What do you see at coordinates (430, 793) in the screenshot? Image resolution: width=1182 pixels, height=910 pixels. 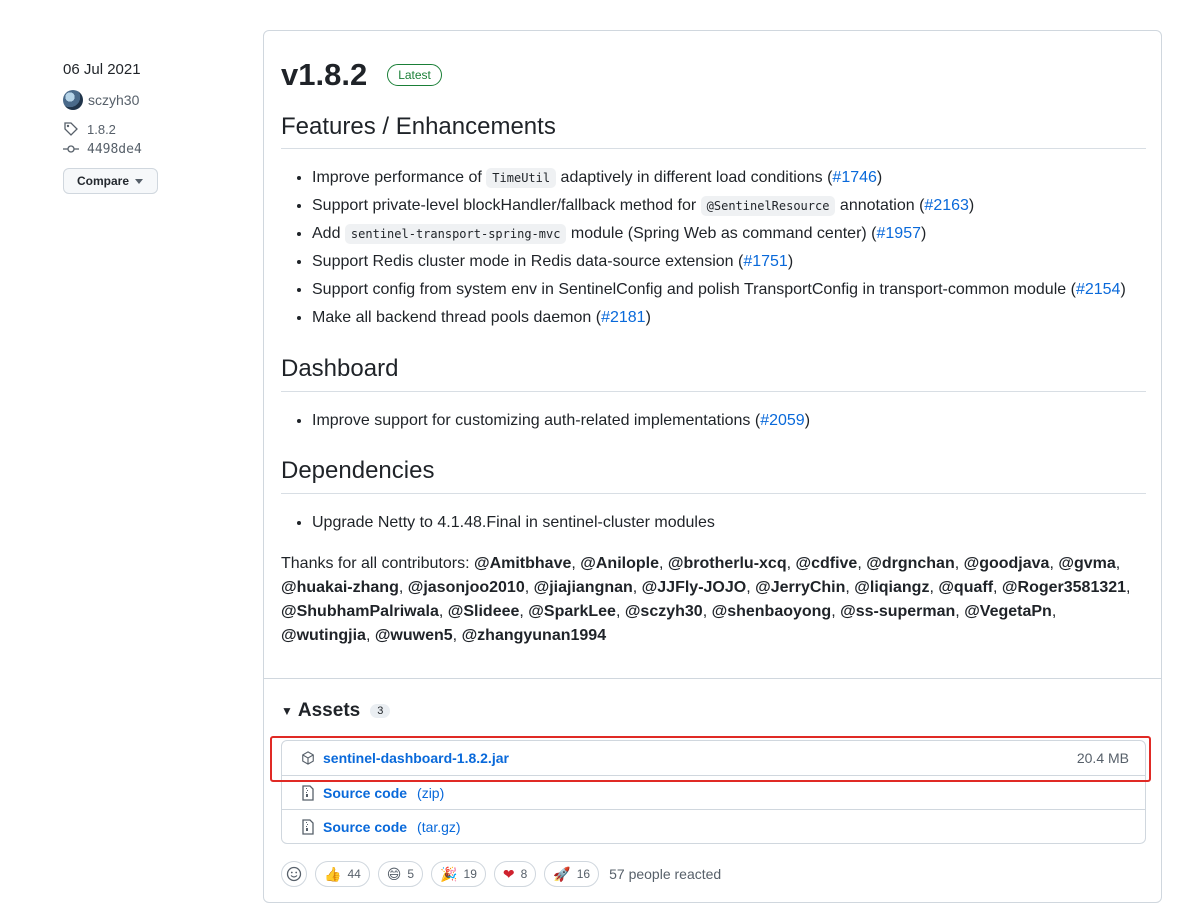 I see `asset-format: (zip)` at bounding box center [430, 793].